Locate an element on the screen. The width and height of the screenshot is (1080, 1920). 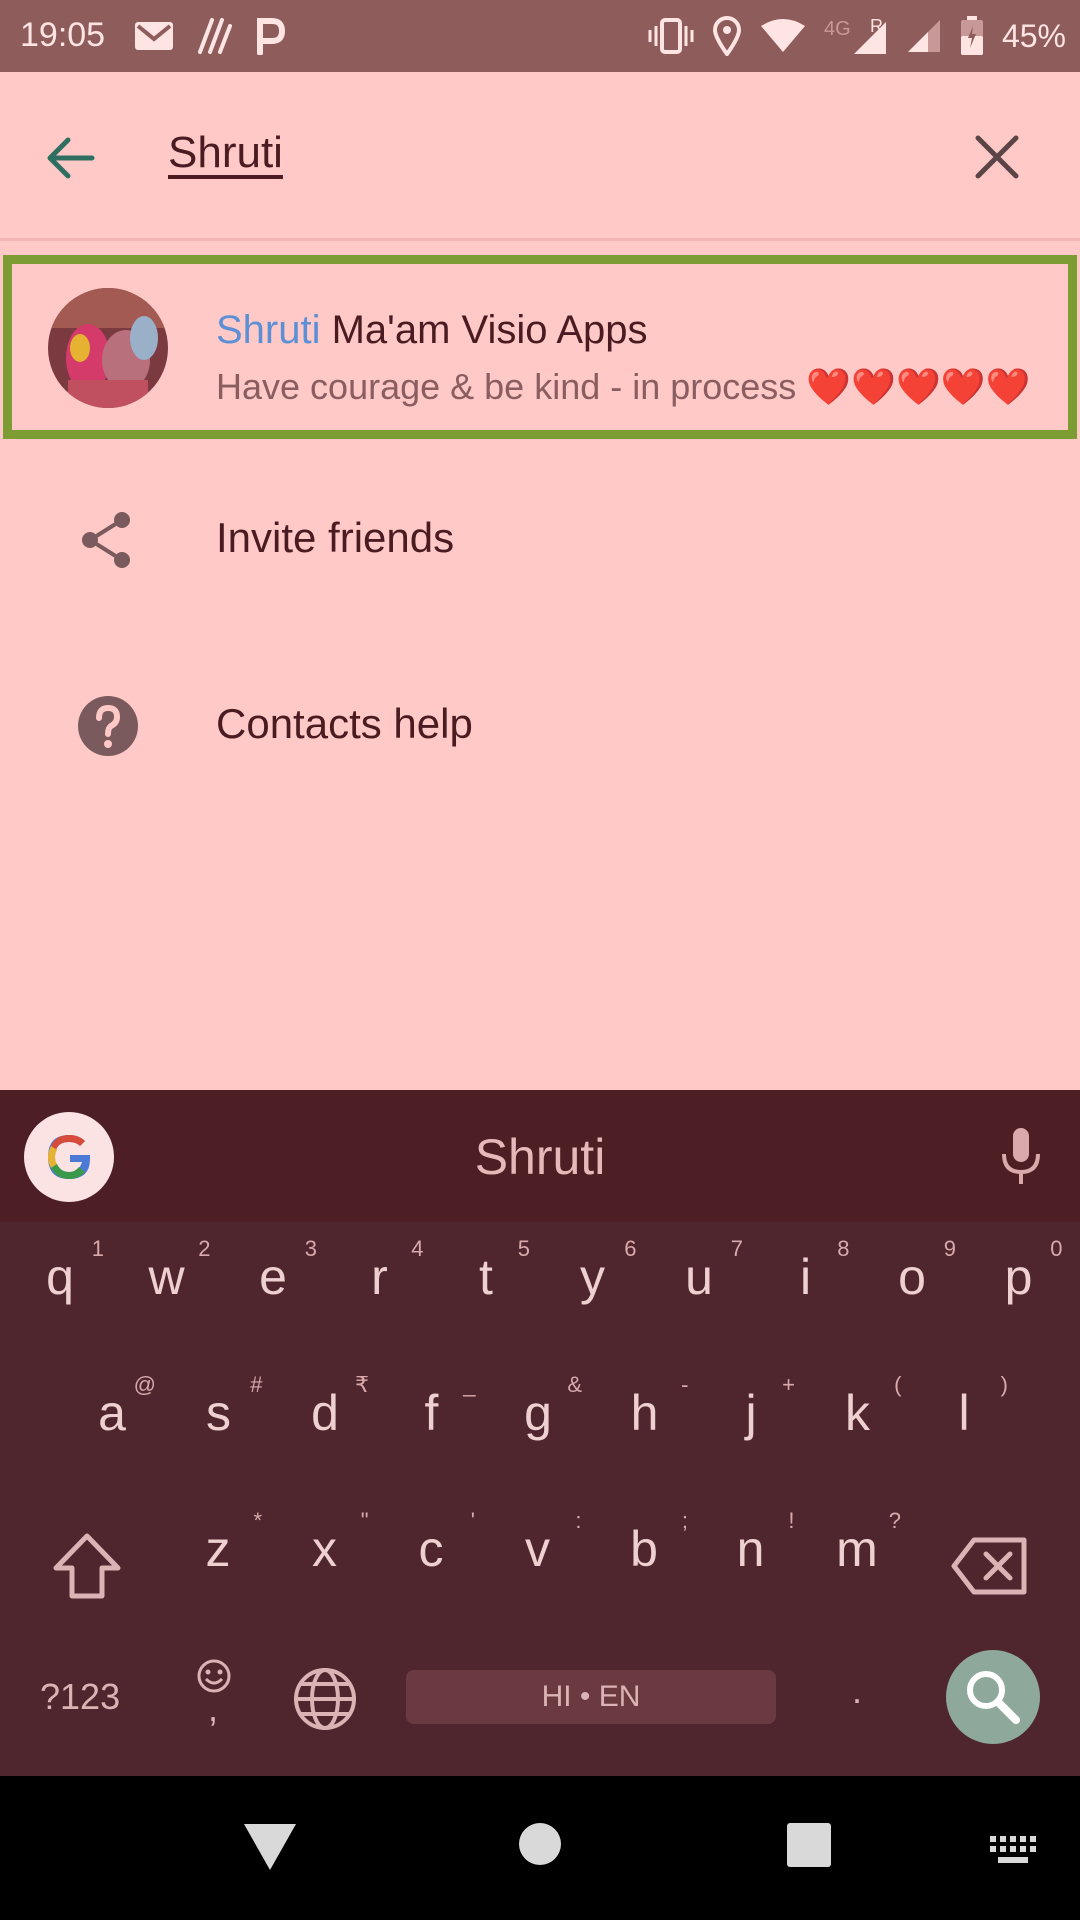
key-x: x " is located at coordinates (325, 1547).